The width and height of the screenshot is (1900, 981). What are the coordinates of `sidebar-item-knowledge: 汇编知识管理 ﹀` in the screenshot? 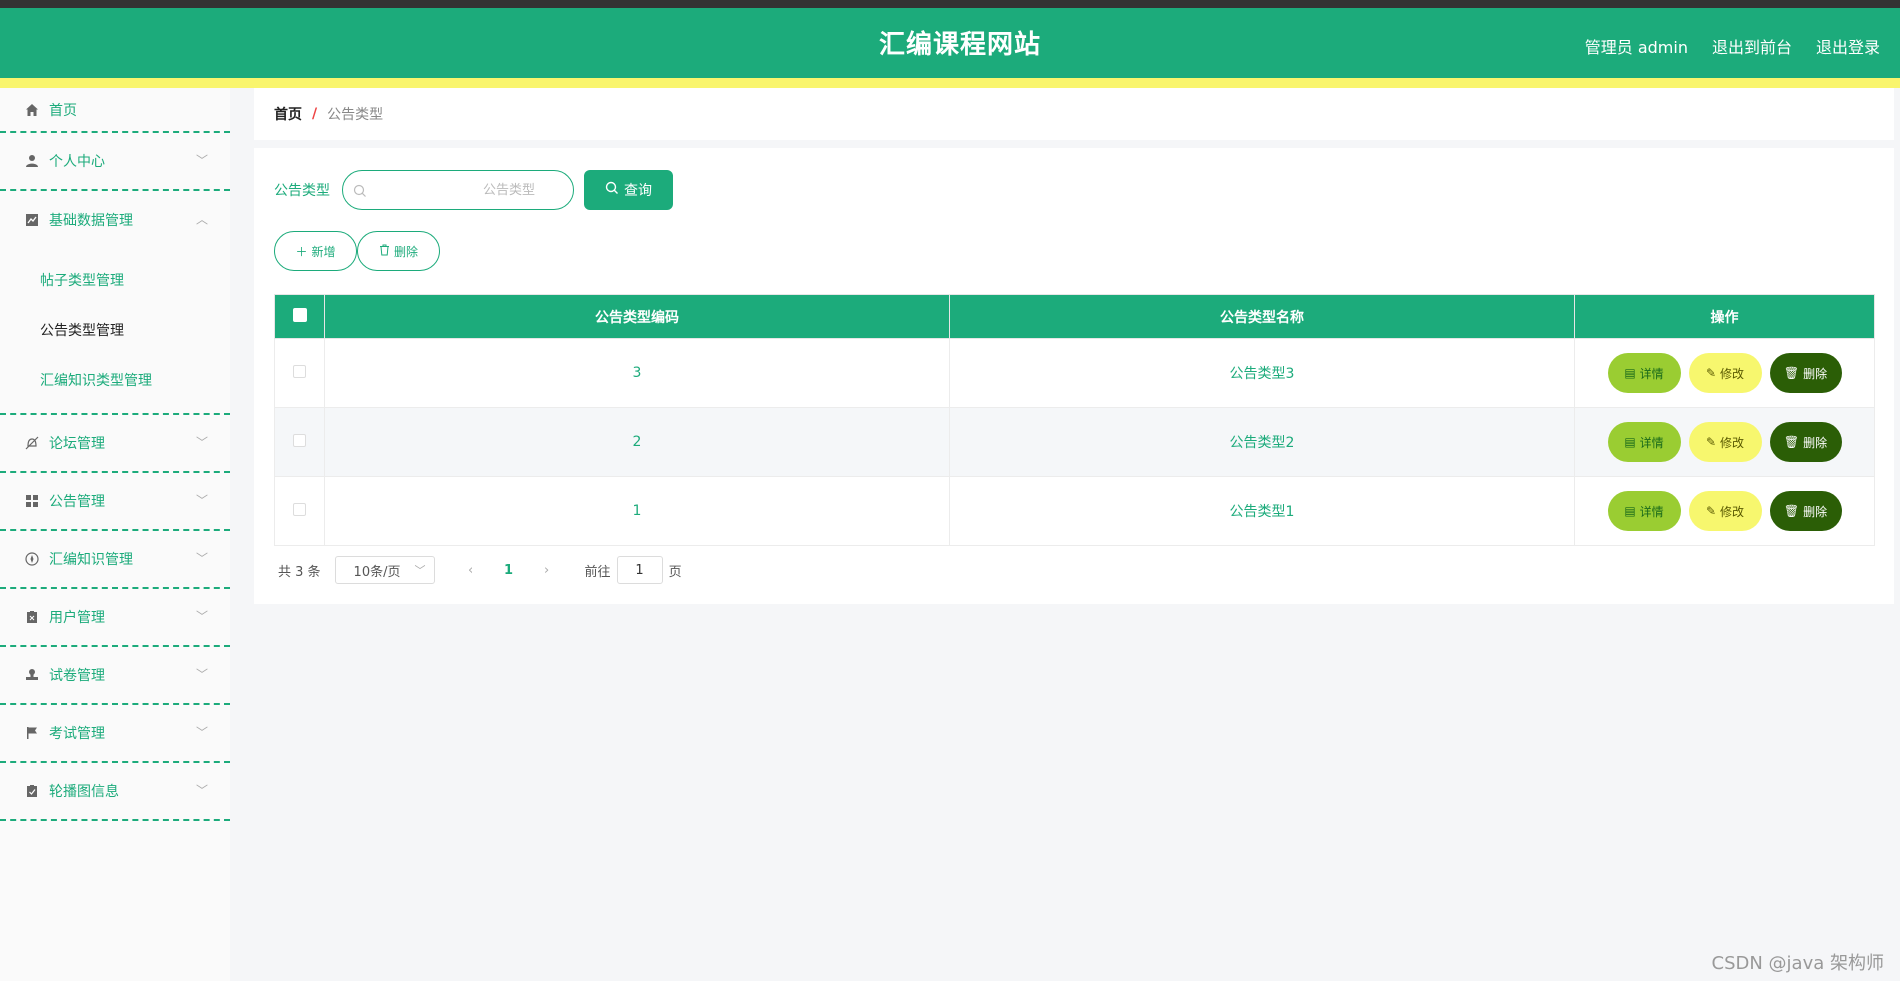 It's located at (115, 560).